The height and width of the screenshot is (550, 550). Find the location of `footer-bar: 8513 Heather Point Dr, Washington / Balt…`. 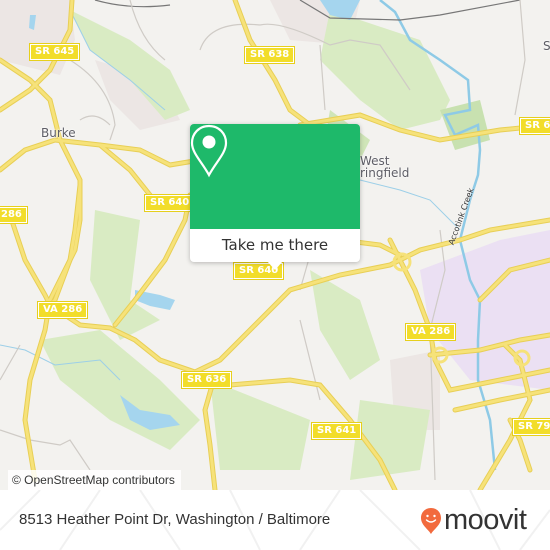

footer-bar: 8513 Heather Point Dr, Washington / Balt… is located at coordinates (275, 520).